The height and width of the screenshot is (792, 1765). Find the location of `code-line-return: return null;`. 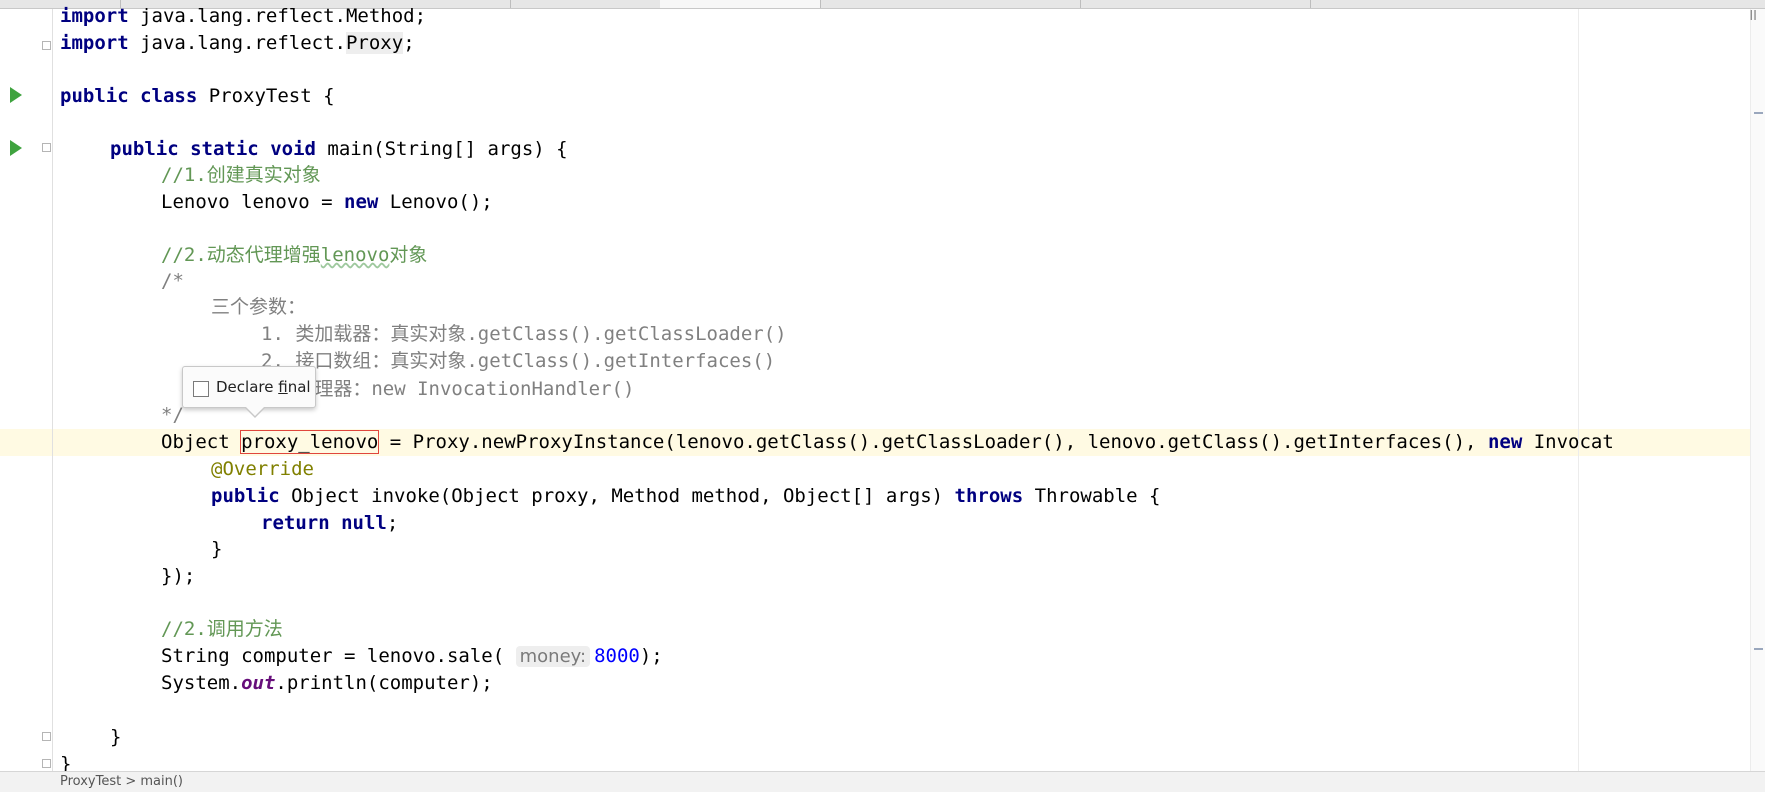

code-line-return: return null; is located at coordinates (329, 523).